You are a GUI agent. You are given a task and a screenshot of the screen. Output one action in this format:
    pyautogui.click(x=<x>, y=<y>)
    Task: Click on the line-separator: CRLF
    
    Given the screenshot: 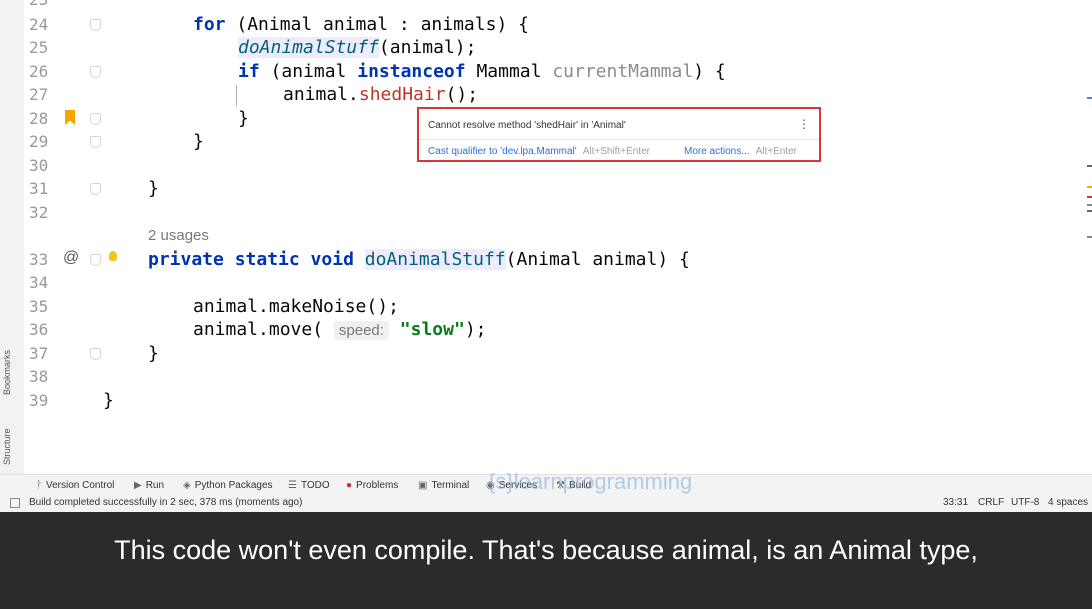 What is the action you would take?
    pyautogui.click(x=991, y=502)
    